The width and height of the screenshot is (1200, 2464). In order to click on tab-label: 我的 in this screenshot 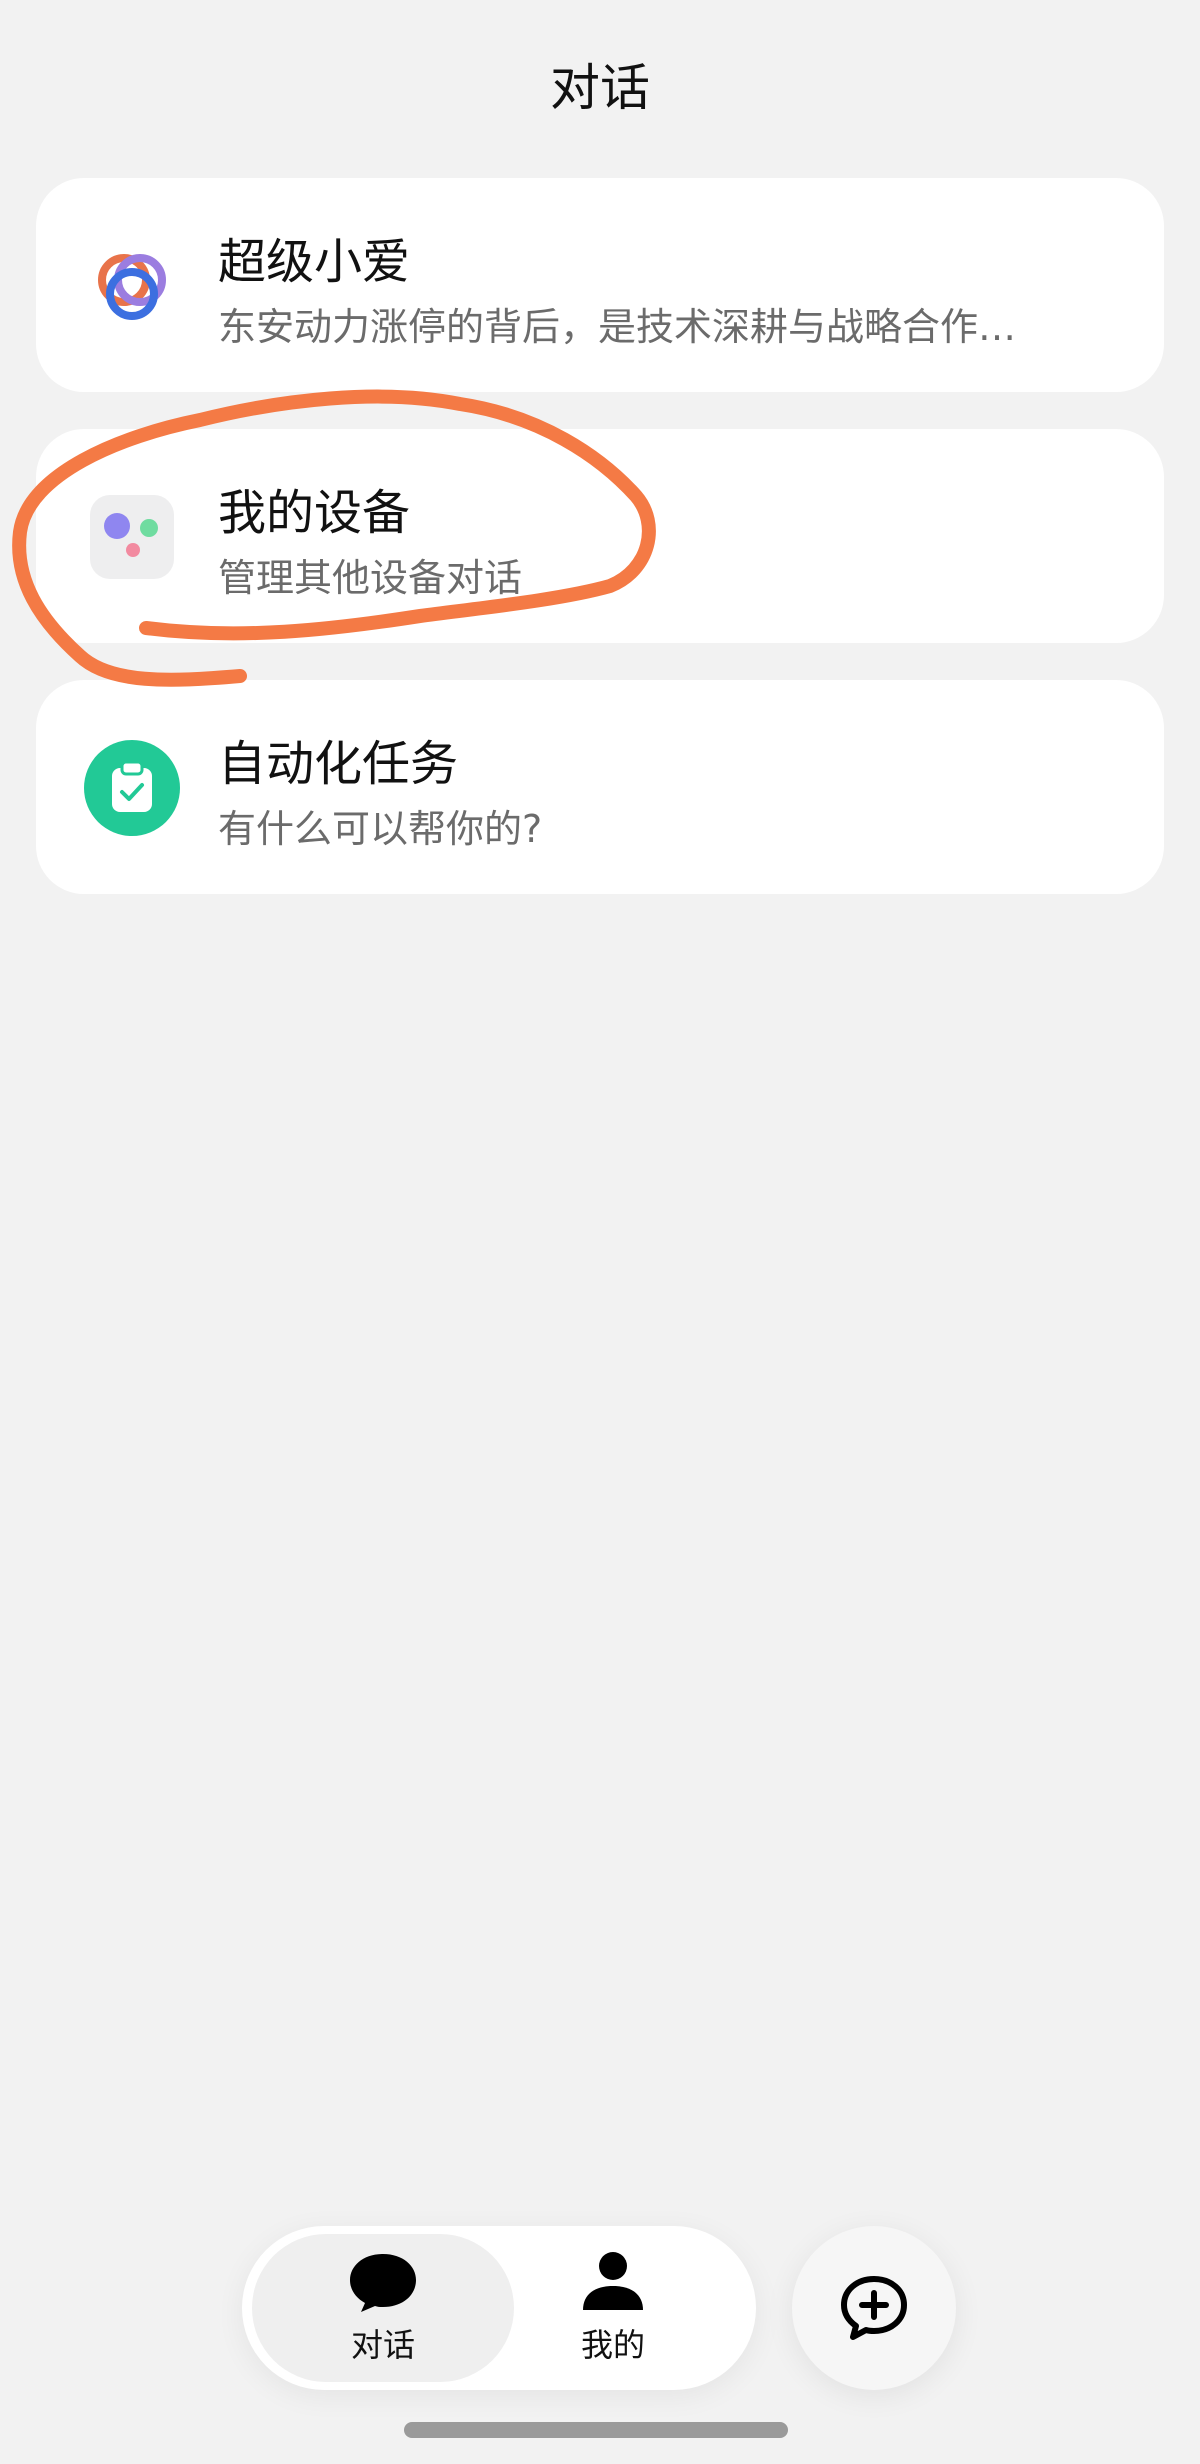, I will do `click(612, 2345)`.